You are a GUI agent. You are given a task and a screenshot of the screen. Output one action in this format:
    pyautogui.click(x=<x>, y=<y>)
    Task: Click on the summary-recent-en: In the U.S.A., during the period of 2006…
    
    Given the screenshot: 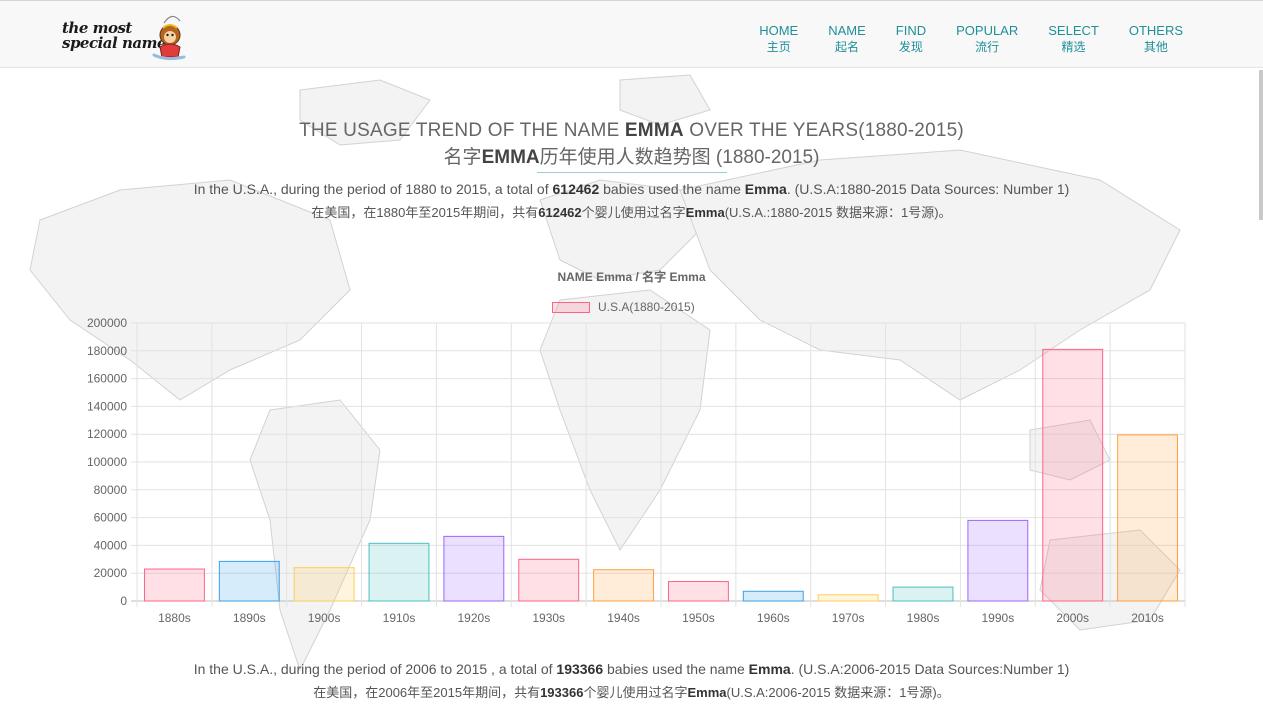 What is the action you would take?
    pyautogui.click(x=631, y=669)
    